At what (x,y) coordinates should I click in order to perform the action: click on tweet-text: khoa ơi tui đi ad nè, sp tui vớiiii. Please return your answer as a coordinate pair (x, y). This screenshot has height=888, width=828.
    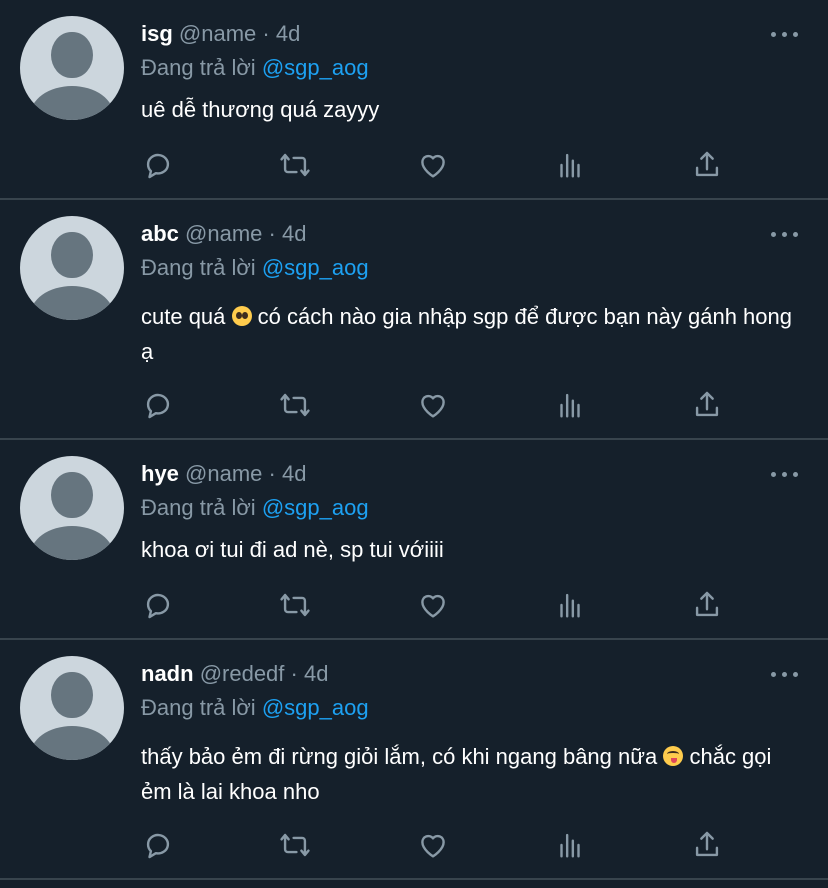
    Looking at the image, I should click on (471, 549).